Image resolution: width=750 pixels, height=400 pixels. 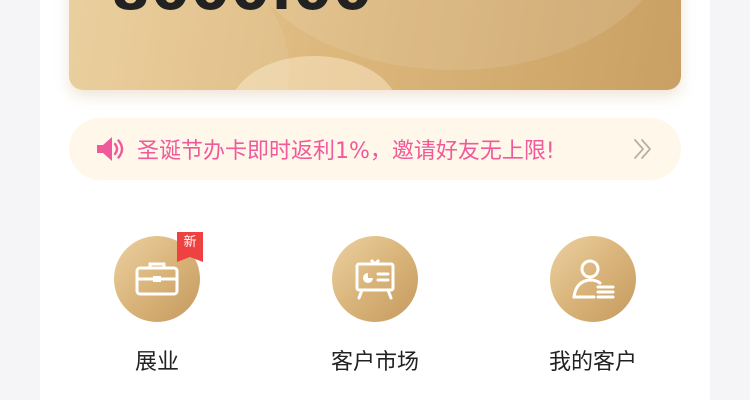 What do you see at coordinates (157, 279) in the screenshot?
I see `briefcase-icon` at bounding box center [157, 279].